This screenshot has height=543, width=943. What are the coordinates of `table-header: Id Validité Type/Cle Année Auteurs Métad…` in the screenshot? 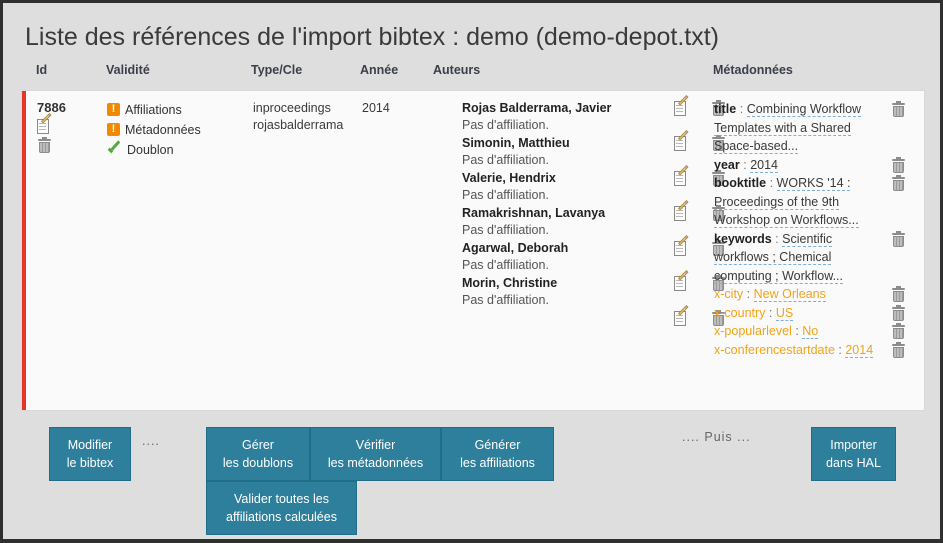 It's located at (471, 75).